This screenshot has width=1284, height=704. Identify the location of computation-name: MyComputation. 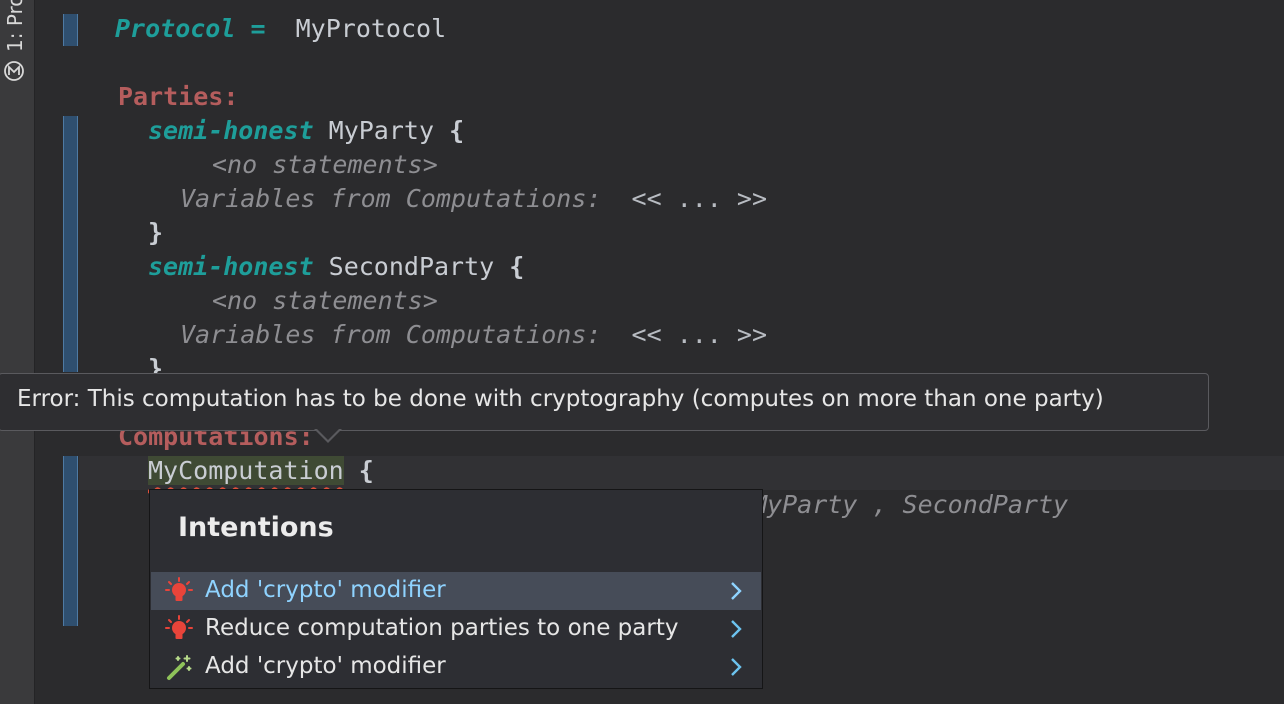
(246, 470).